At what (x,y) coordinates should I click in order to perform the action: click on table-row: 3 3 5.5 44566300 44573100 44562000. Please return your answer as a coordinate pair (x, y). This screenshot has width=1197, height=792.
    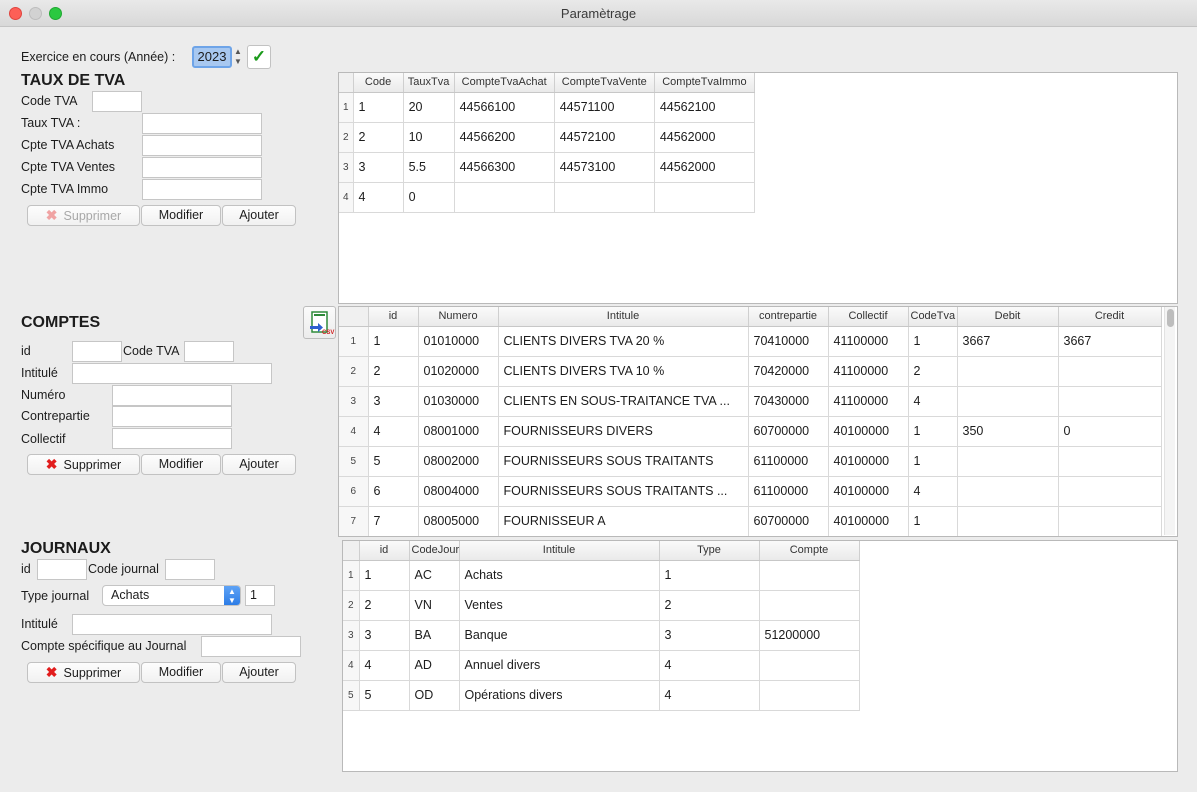
    Looking at the image, I should click on (547, 167).